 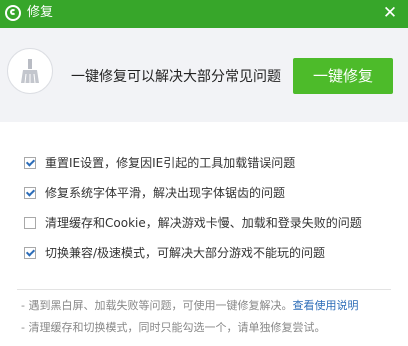 What do you see at coordinates (204, 14) in the screenshot?
I see `title-bar: 修复 ✕` at bounding box center [204, 14].